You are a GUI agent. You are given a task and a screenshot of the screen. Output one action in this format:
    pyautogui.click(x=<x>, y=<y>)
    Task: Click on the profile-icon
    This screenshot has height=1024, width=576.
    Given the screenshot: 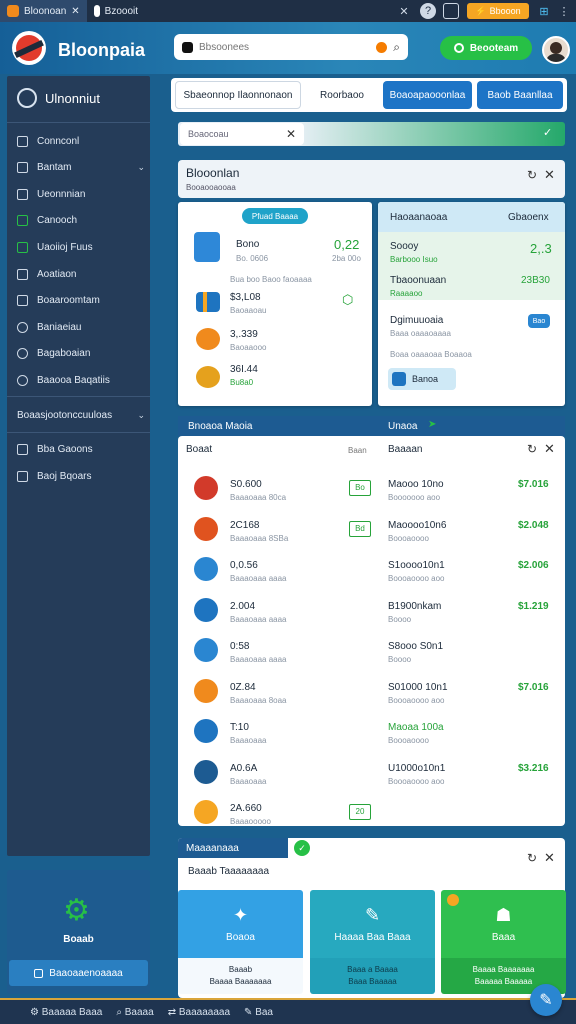 What is the action you would take?
    pyautogui.click(x=187, y=47)
    